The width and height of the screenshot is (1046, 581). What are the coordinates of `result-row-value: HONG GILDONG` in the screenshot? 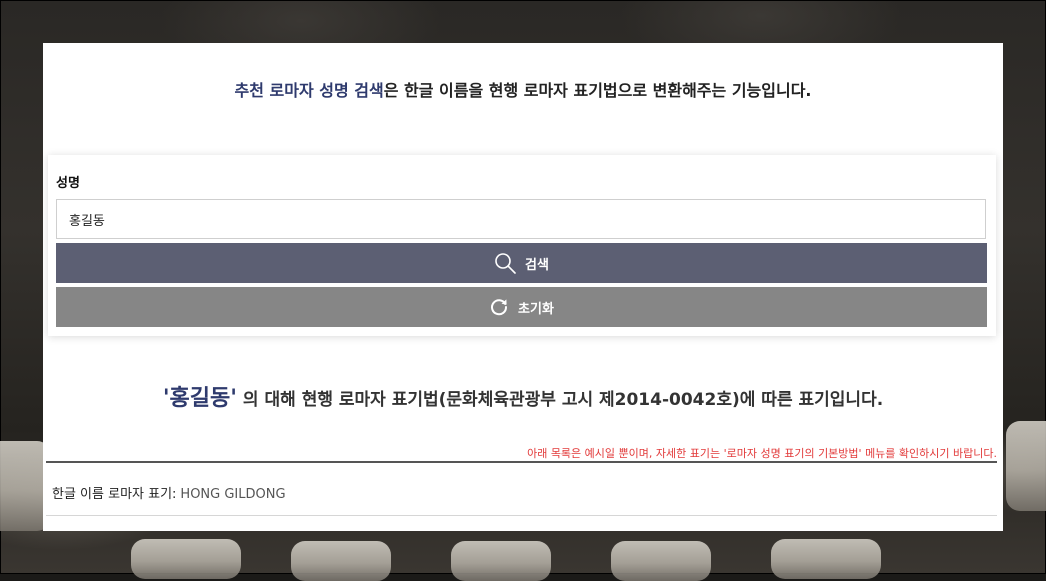 It's located at (233, 494).